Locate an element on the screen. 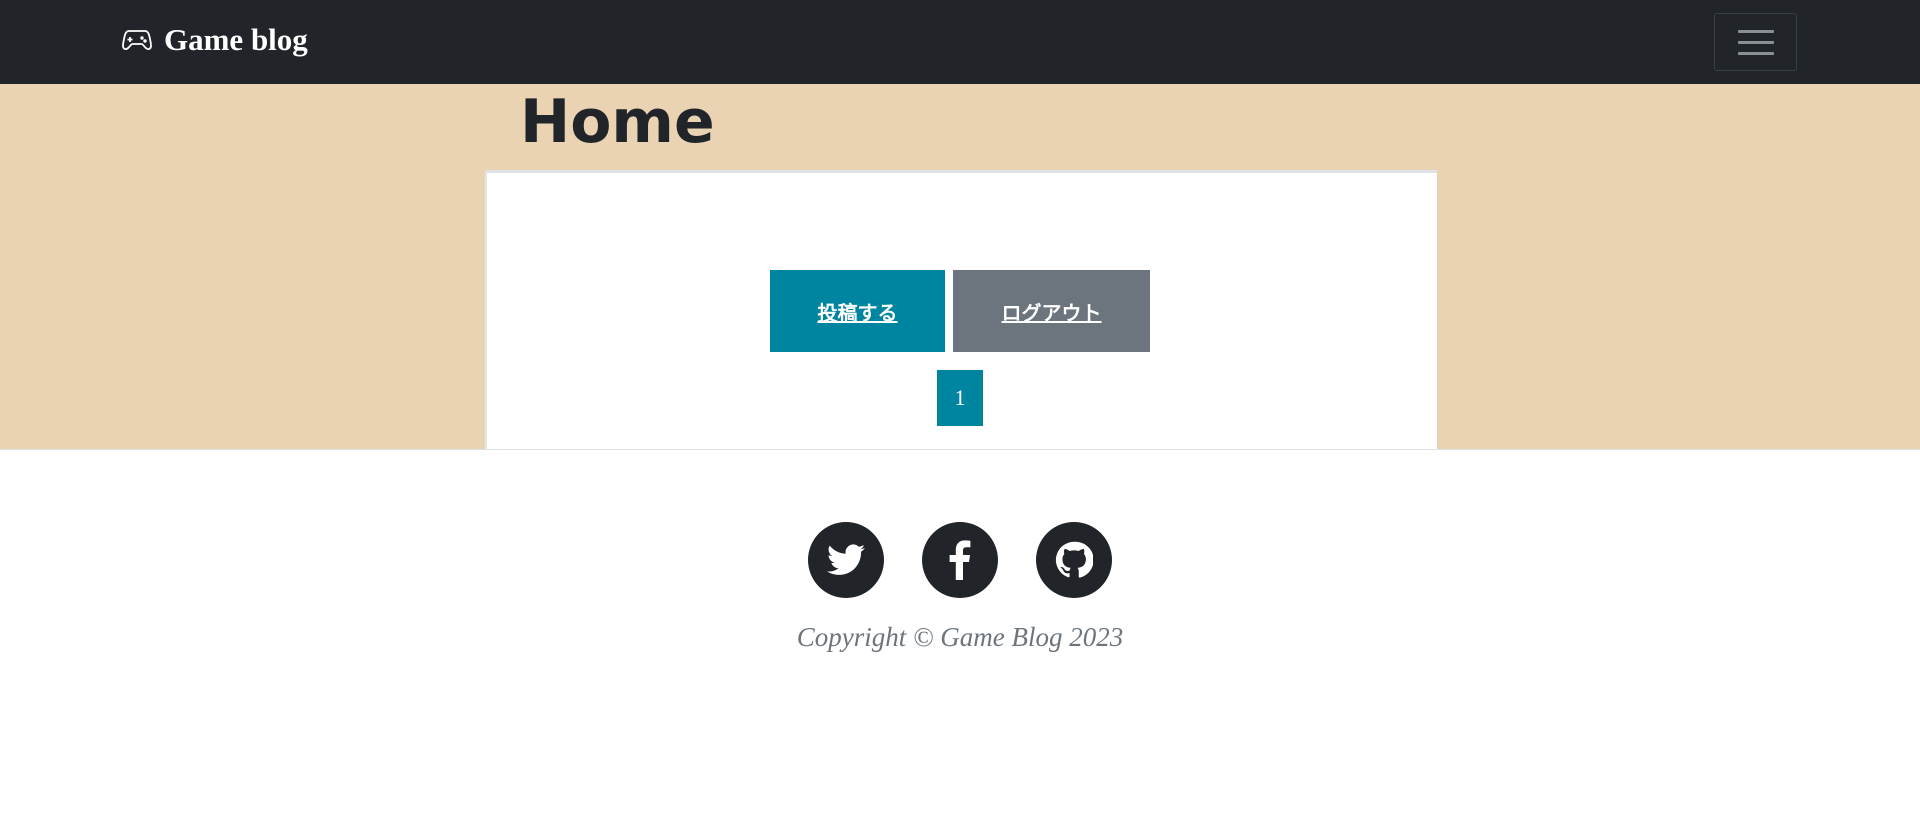  brand-link: Game blog is located at coordinates (215, 40).